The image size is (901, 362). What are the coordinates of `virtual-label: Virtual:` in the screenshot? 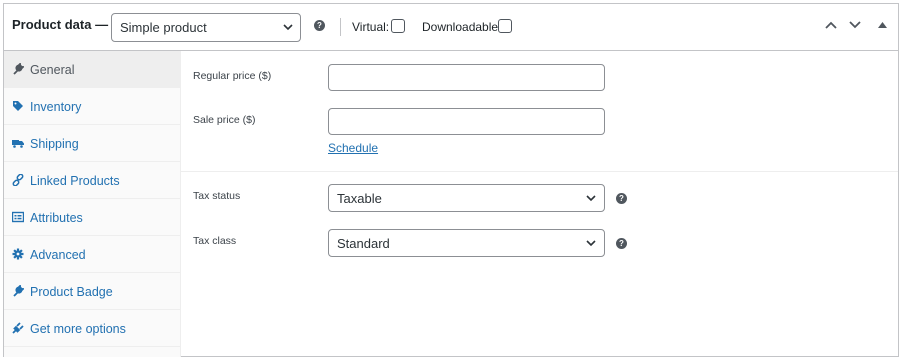 It's located at (371, 27).